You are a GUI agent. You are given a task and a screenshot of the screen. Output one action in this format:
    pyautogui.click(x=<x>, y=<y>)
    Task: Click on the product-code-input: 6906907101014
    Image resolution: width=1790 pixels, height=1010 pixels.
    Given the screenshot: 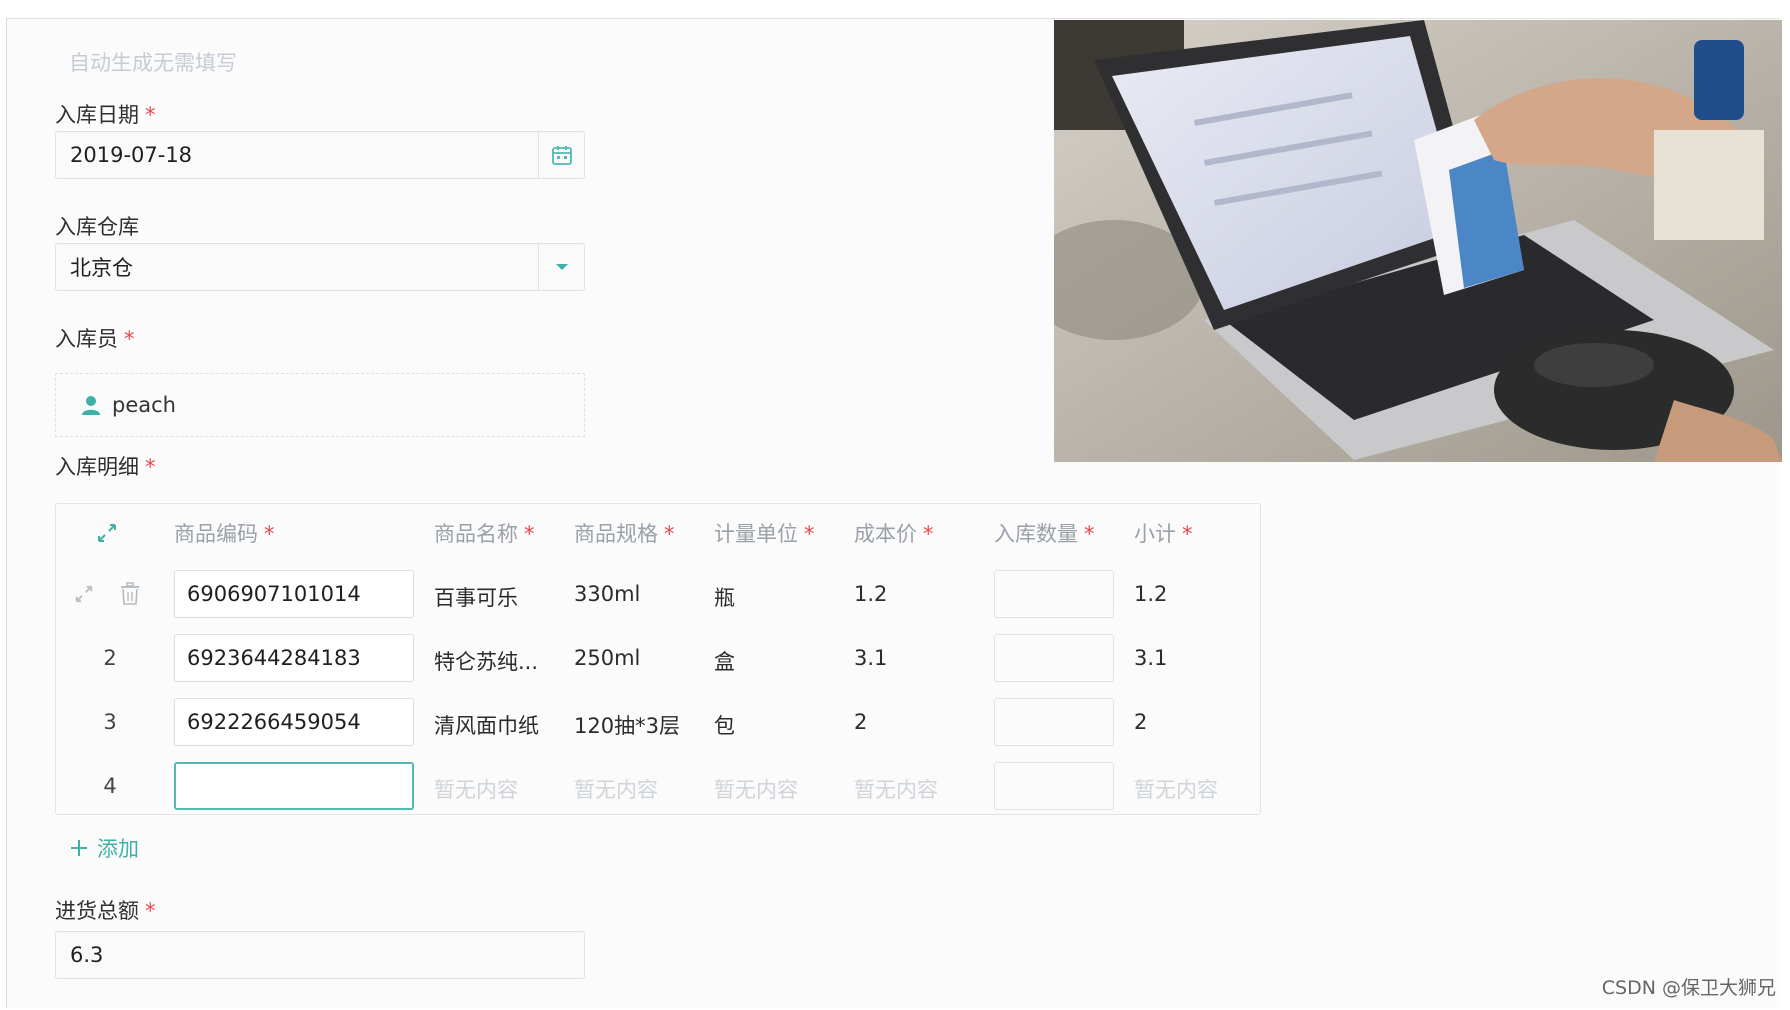 What is the action you would take?
    pyautogui.click(x=294, y=594)
    